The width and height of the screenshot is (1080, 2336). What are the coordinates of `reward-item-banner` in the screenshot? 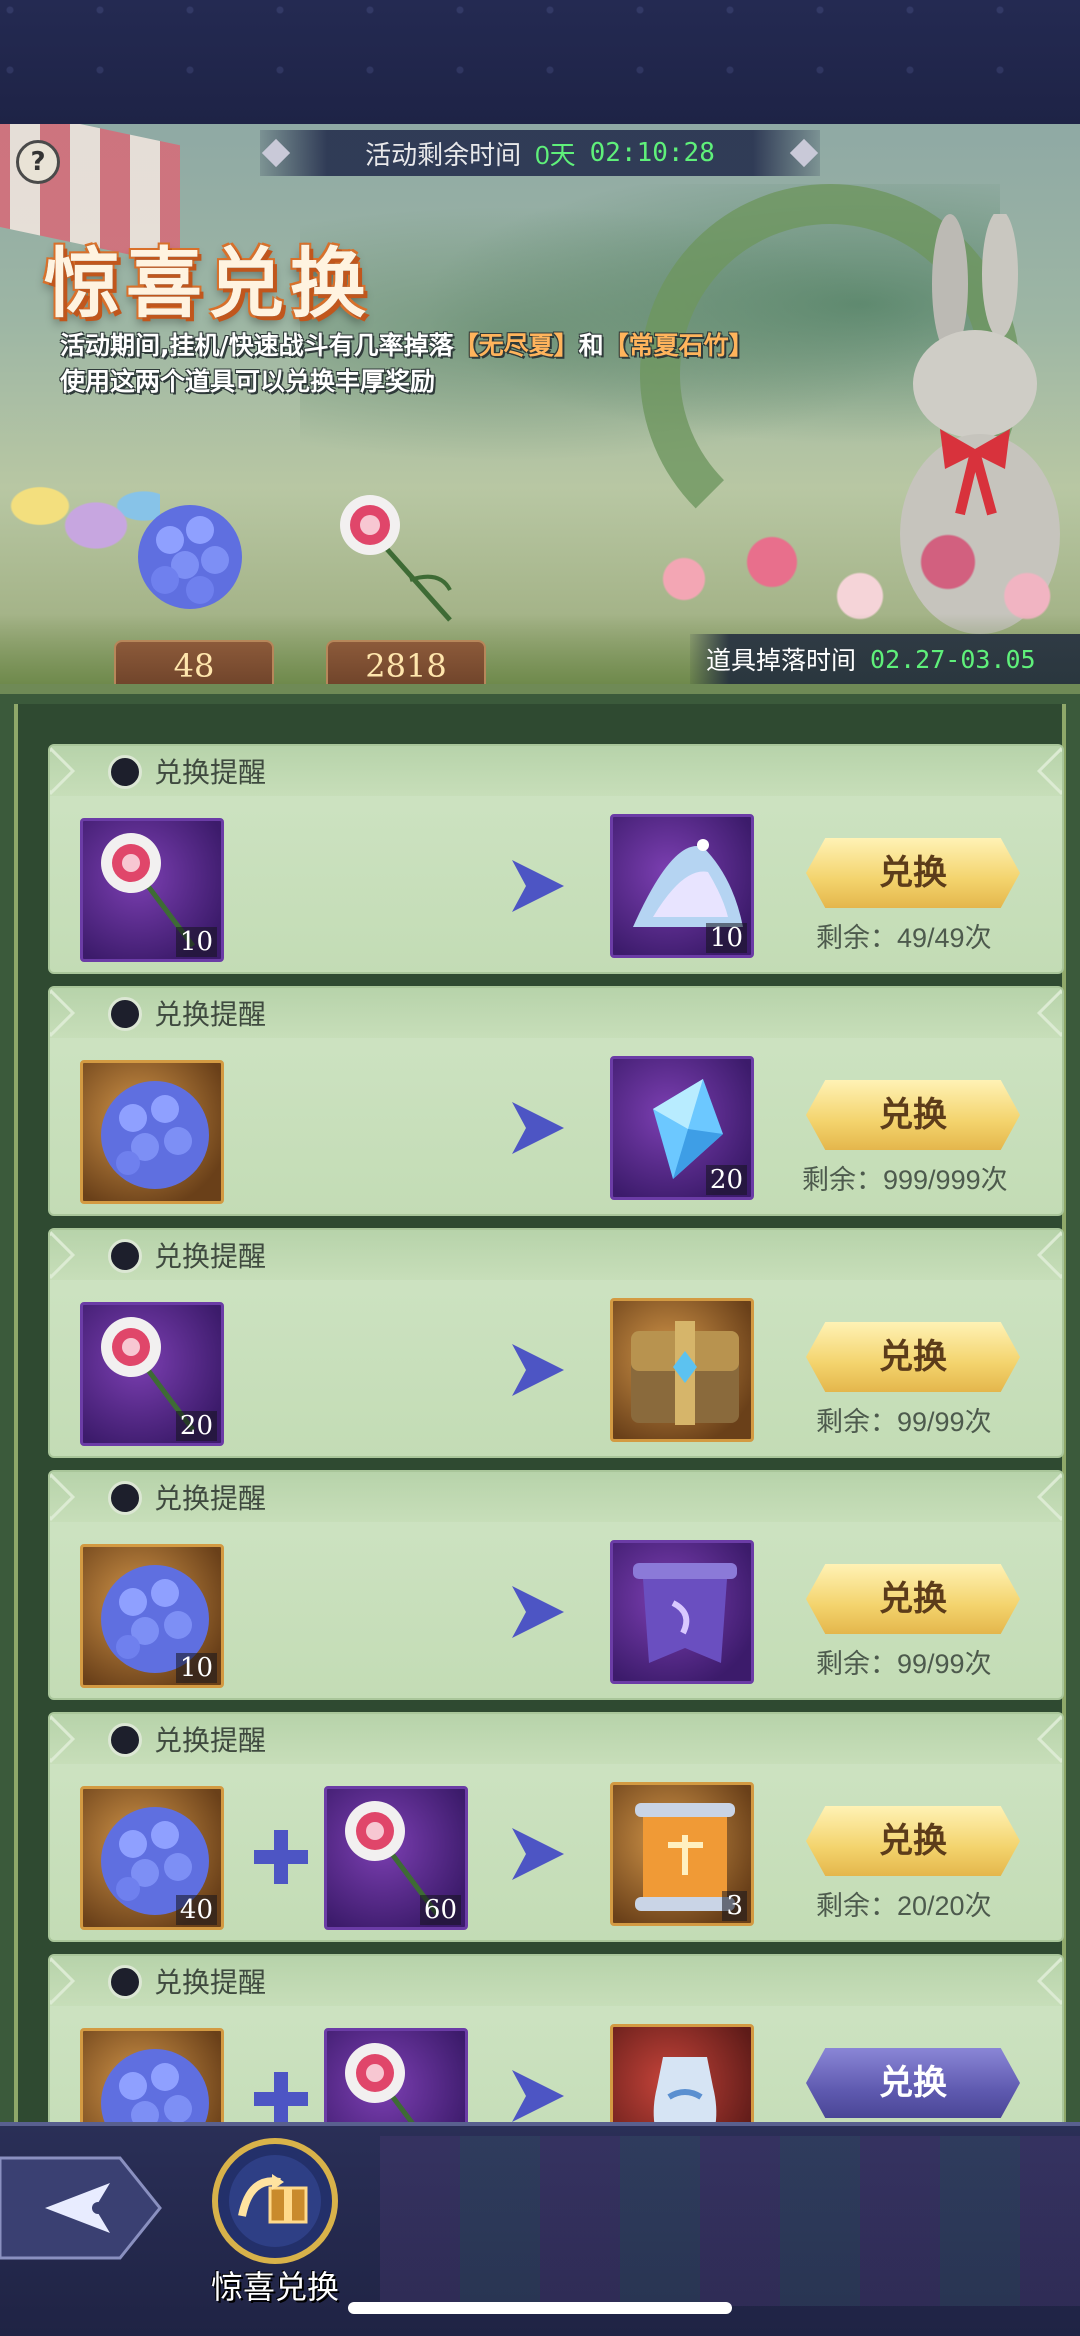 It's located at (682, 1612).